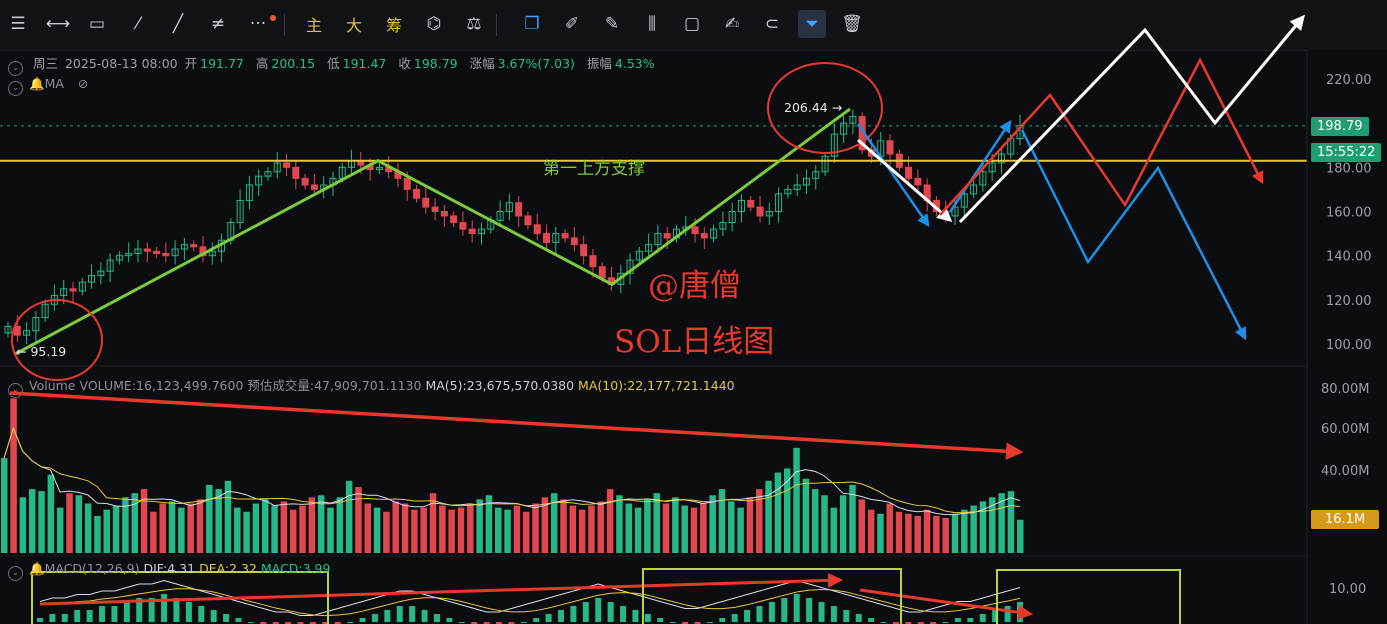 The height and width of the screenshot is (624, 1387). I want to click on chips-button: 筹, so click(394, 24).